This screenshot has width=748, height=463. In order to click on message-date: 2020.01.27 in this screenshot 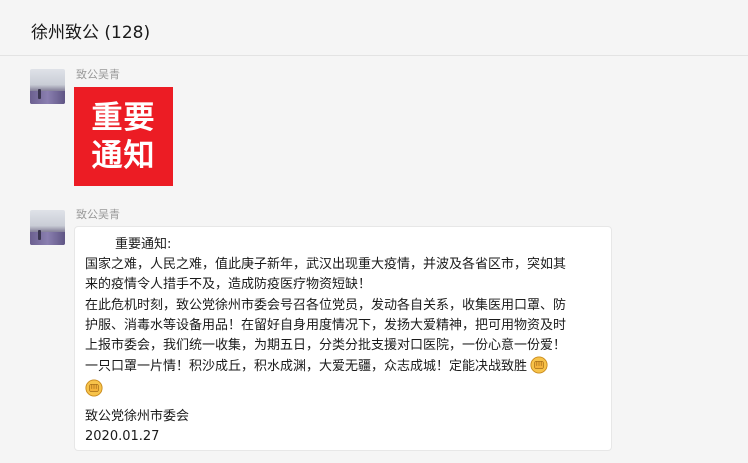, I will do `click(122, 436)`.